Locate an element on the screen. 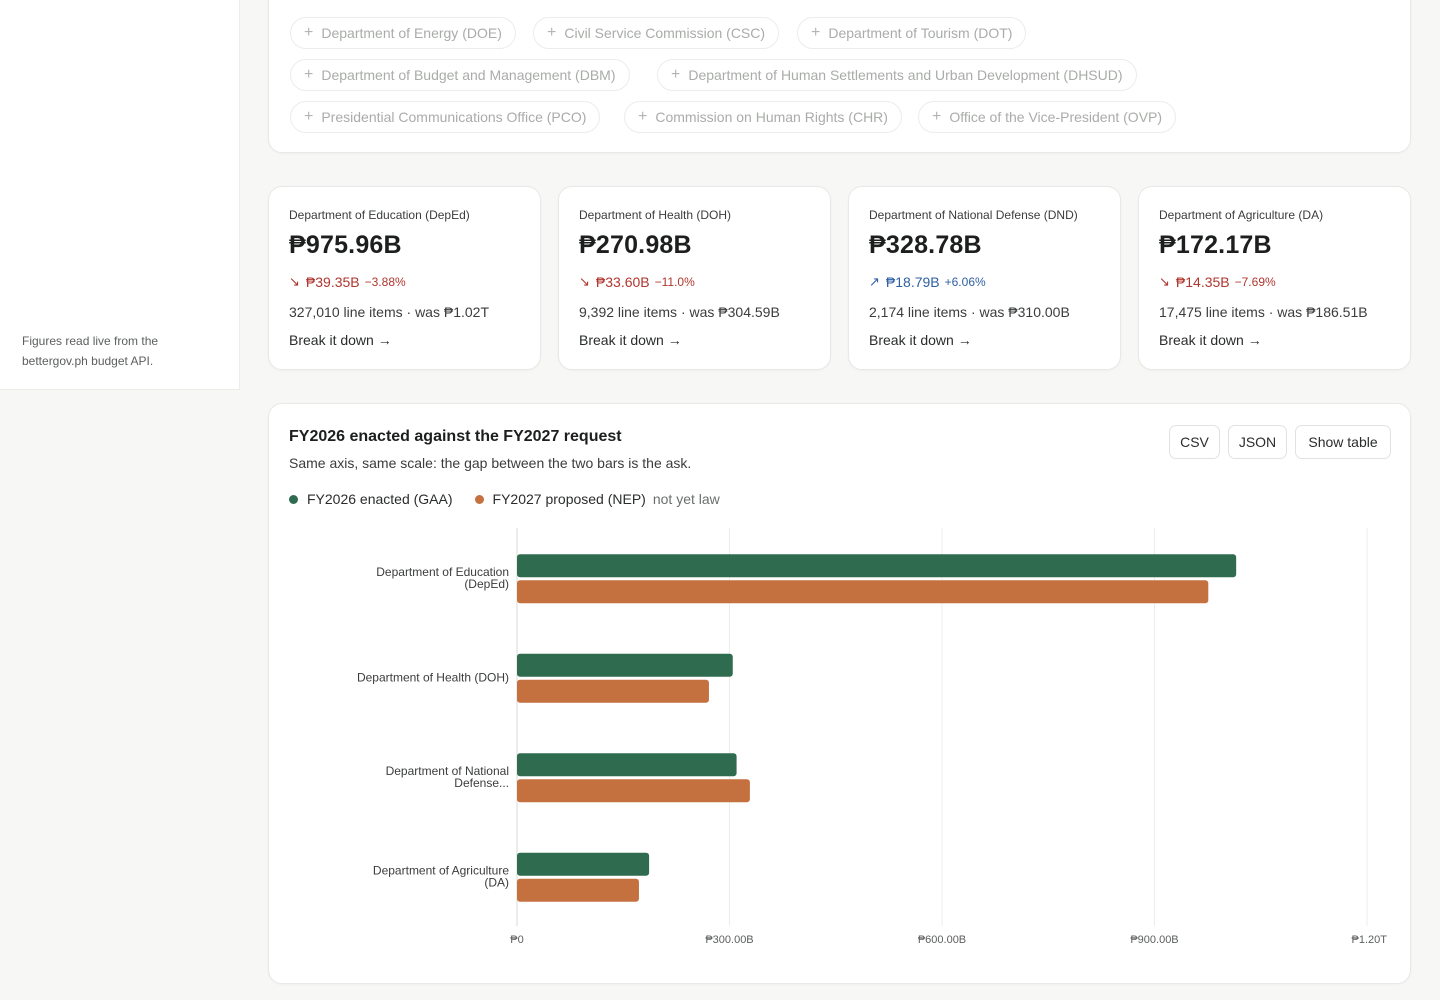 This screenshot has height=1000, width=1440. chip-label: Commission on Human Rights (CHR) is located at coordinates (771, 117).